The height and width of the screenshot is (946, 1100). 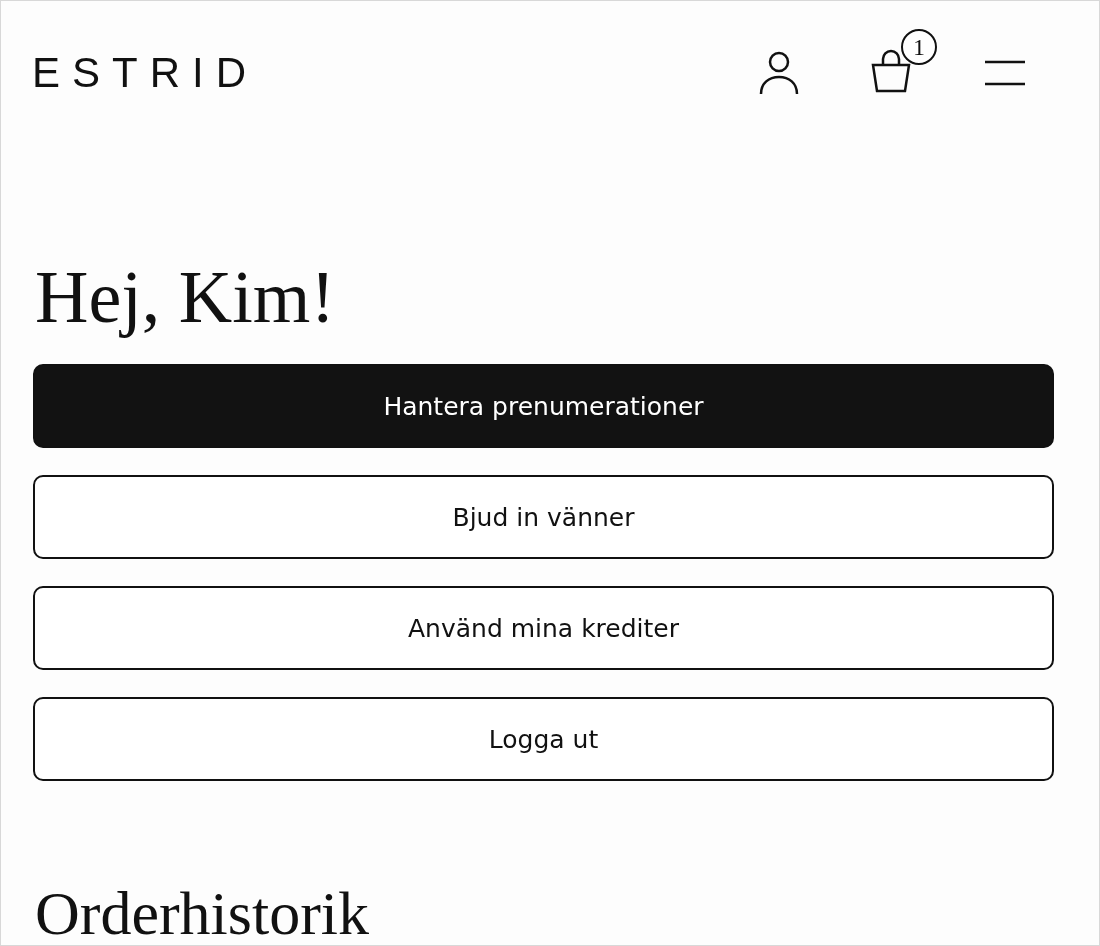 What do you see at coordinates (543, 628) in the screenshot?
I see `account-button: Använd mina krediter` at bounding box center [543, 628].